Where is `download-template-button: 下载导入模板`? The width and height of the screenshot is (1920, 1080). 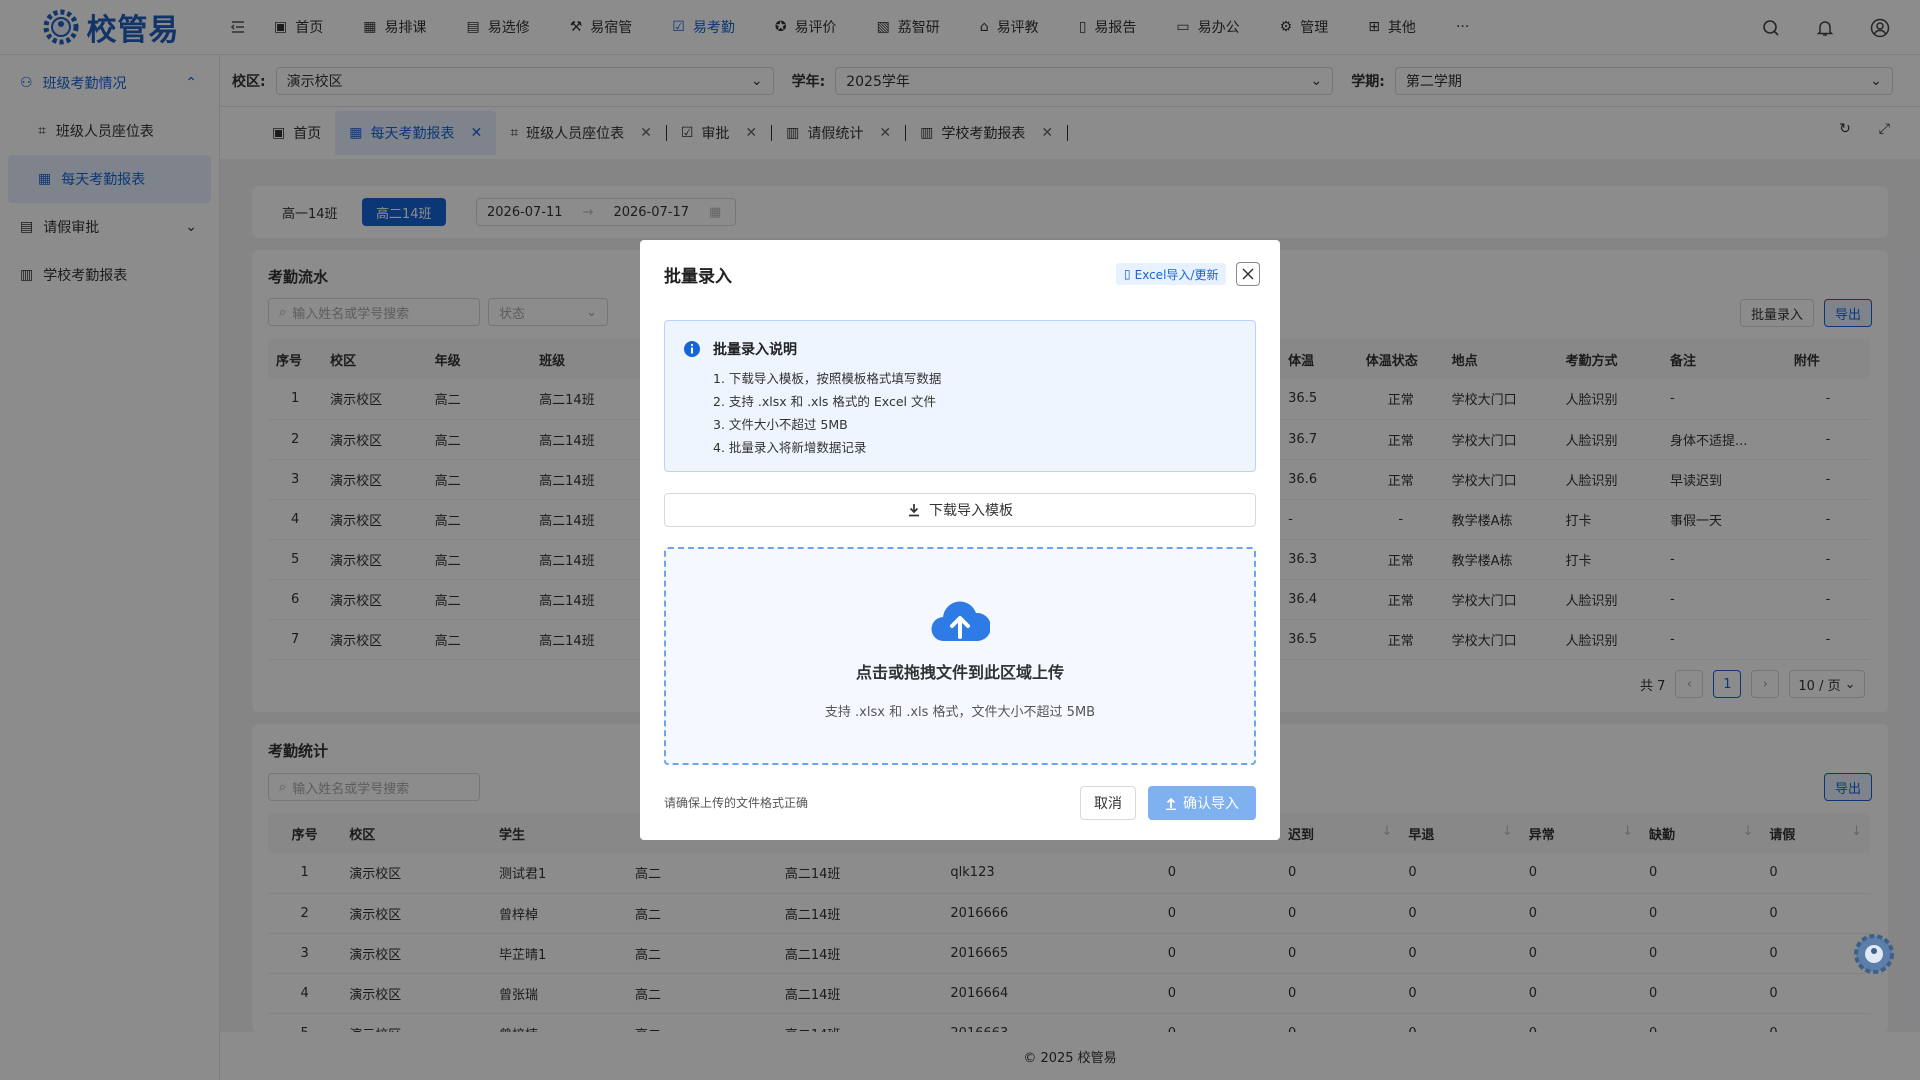 download-template-button: 下载导入模板 is located at coordinates (960, 510).